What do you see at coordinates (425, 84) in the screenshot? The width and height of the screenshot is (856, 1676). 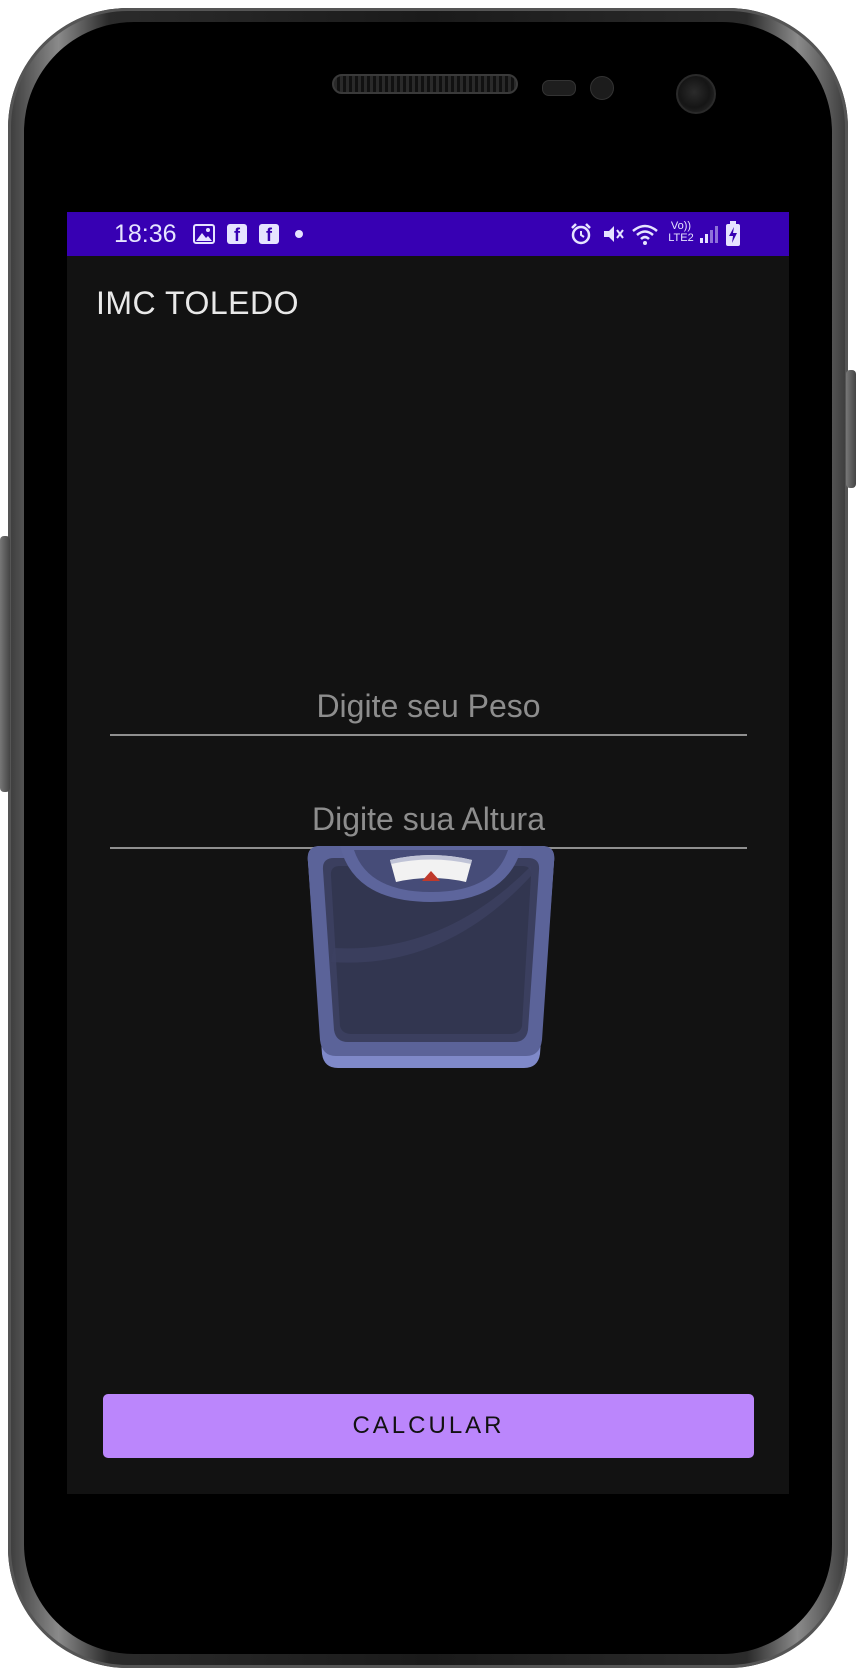 I see `earpiece-speaker` at bounding box center [425, 84].